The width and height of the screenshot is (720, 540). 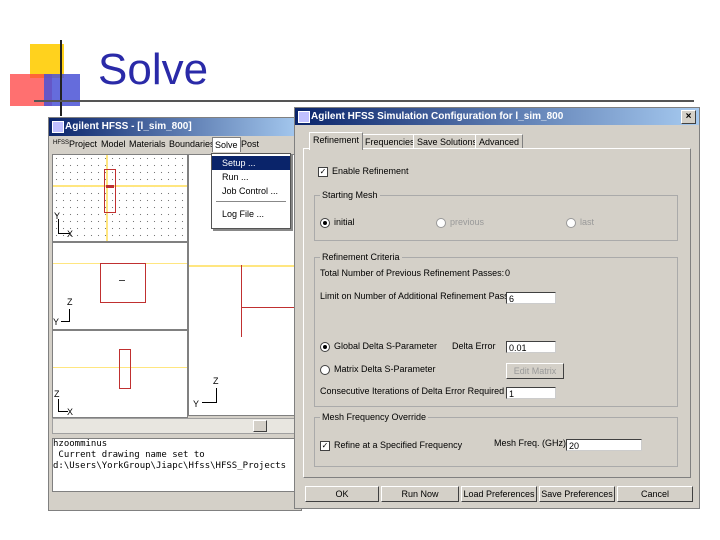 What do you see at coordinates (61, 143) in the screenshot?
I see `hfss-menu-icon: HFSS` at bounding box center [61, 143].